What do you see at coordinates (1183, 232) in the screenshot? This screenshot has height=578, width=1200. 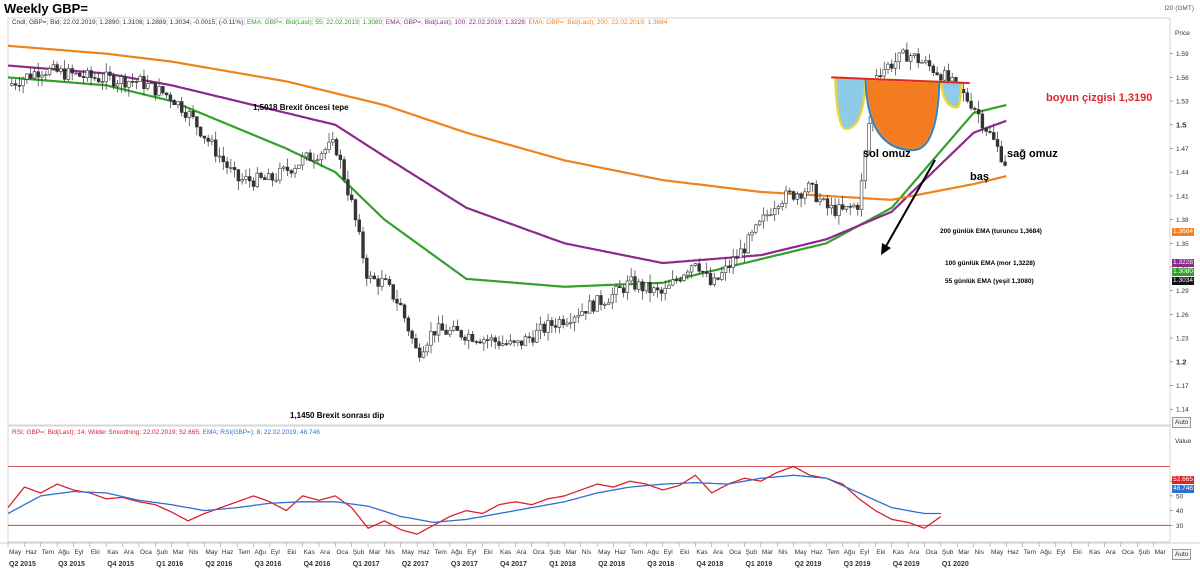 I see `price-tag-ema200: 1.3684` at bounding box center [1183, 232].